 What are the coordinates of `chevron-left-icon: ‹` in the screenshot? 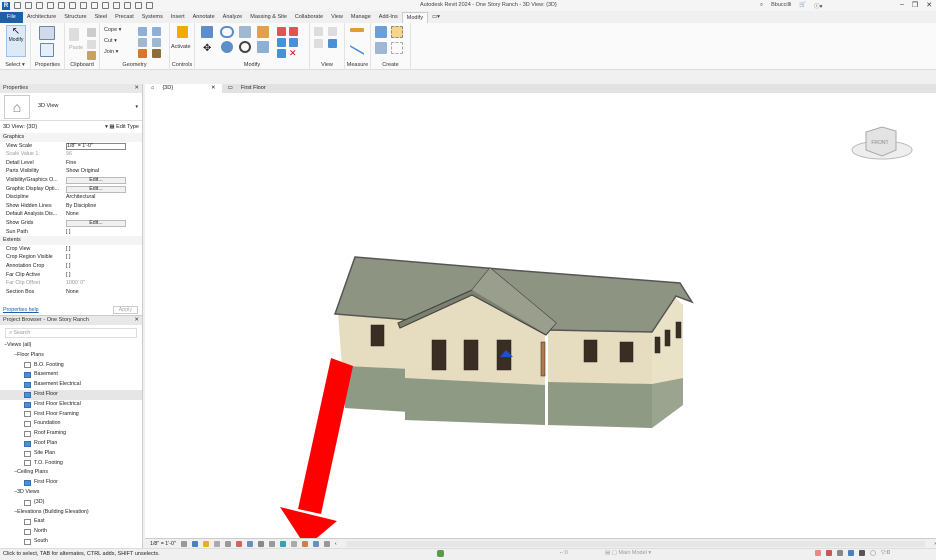 It's located at (336, 544).